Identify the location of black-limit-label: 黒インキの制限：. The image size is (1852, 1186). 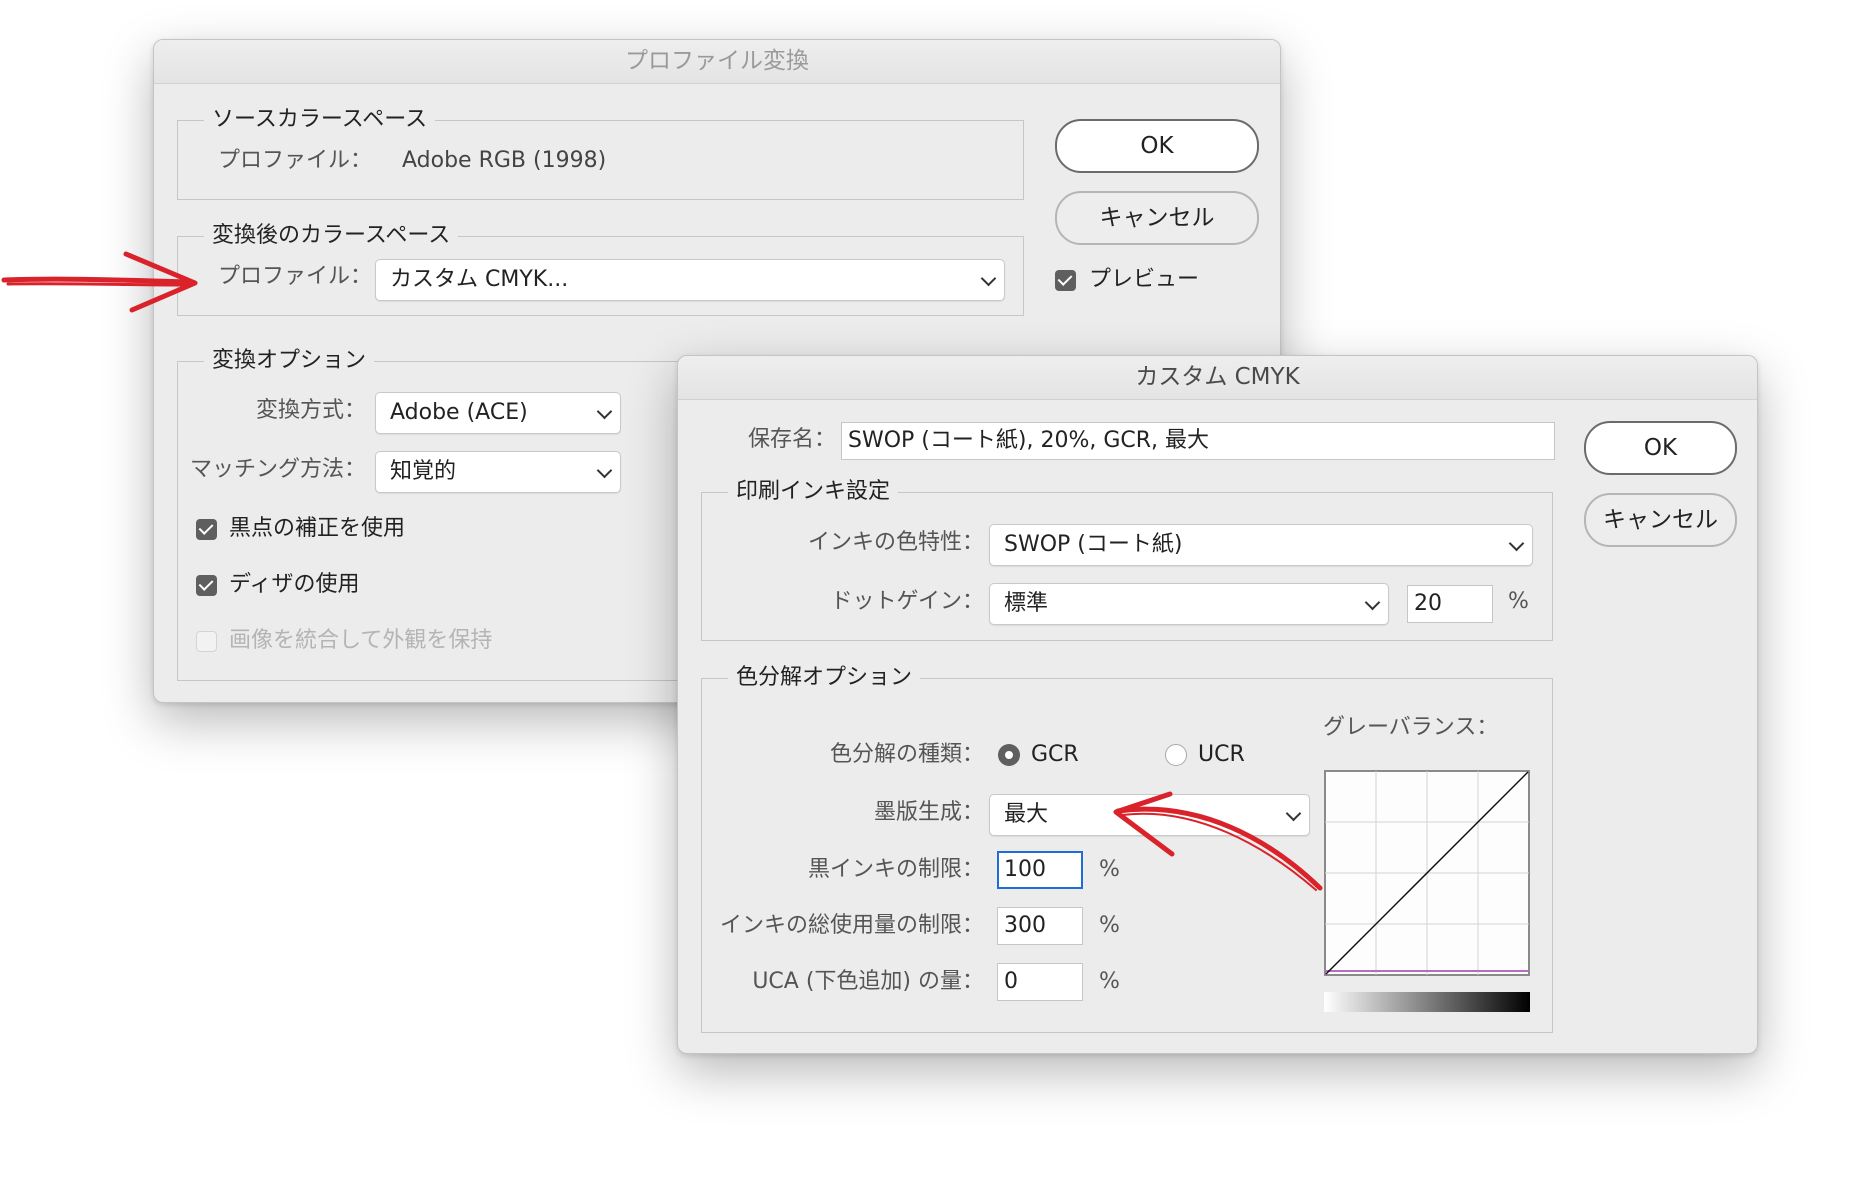
(895, 869).